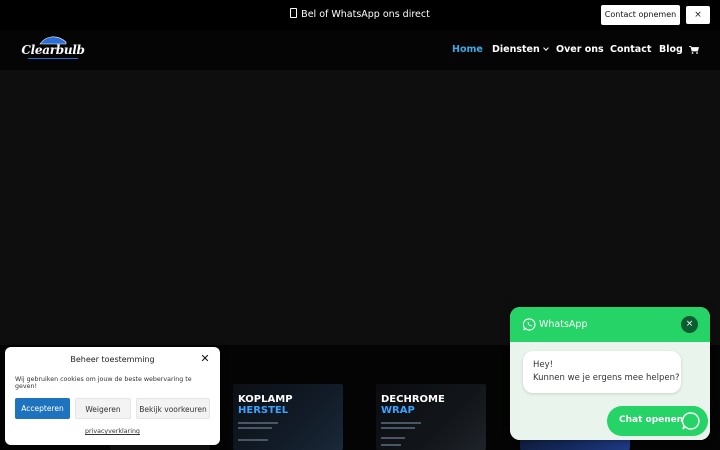 Image resolution: width=720 pixels, height=450 pixels. I want to click on card-title-line1: KOPLAMP, so click(265, 399).